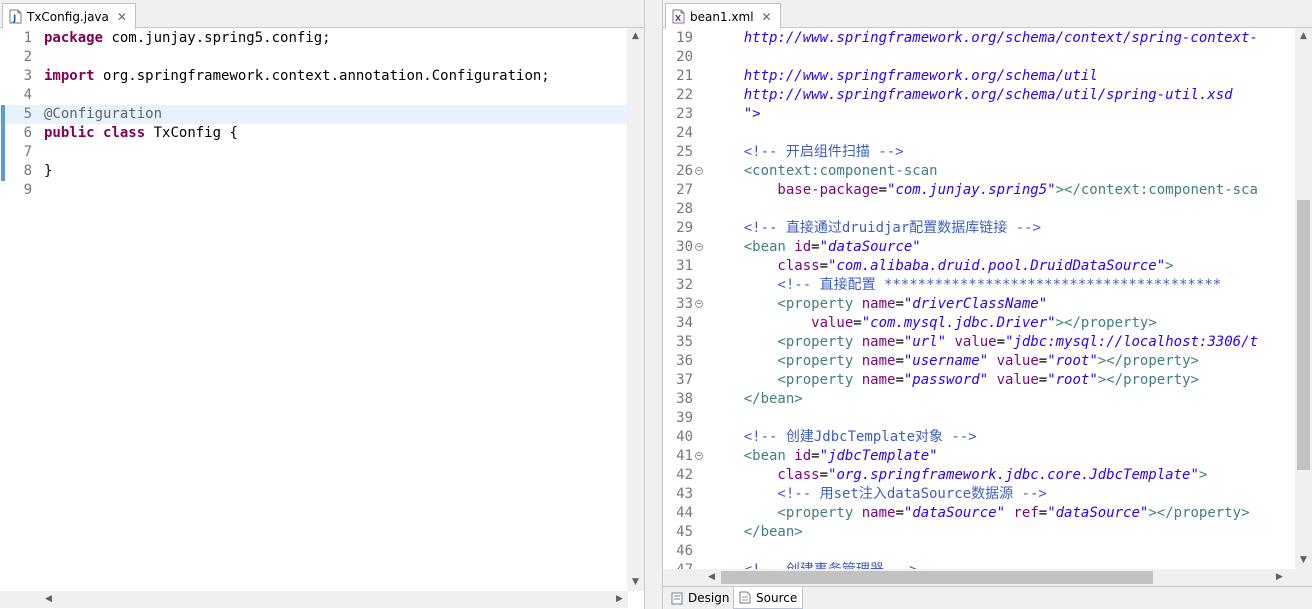 The image size is (1312, 609). What do you see at coordinates (979, 437) in the screenshot?
I see `code-line: 40 <!-- 创建JdbcTemplate对象 -->` at bounding box center [979, 437].